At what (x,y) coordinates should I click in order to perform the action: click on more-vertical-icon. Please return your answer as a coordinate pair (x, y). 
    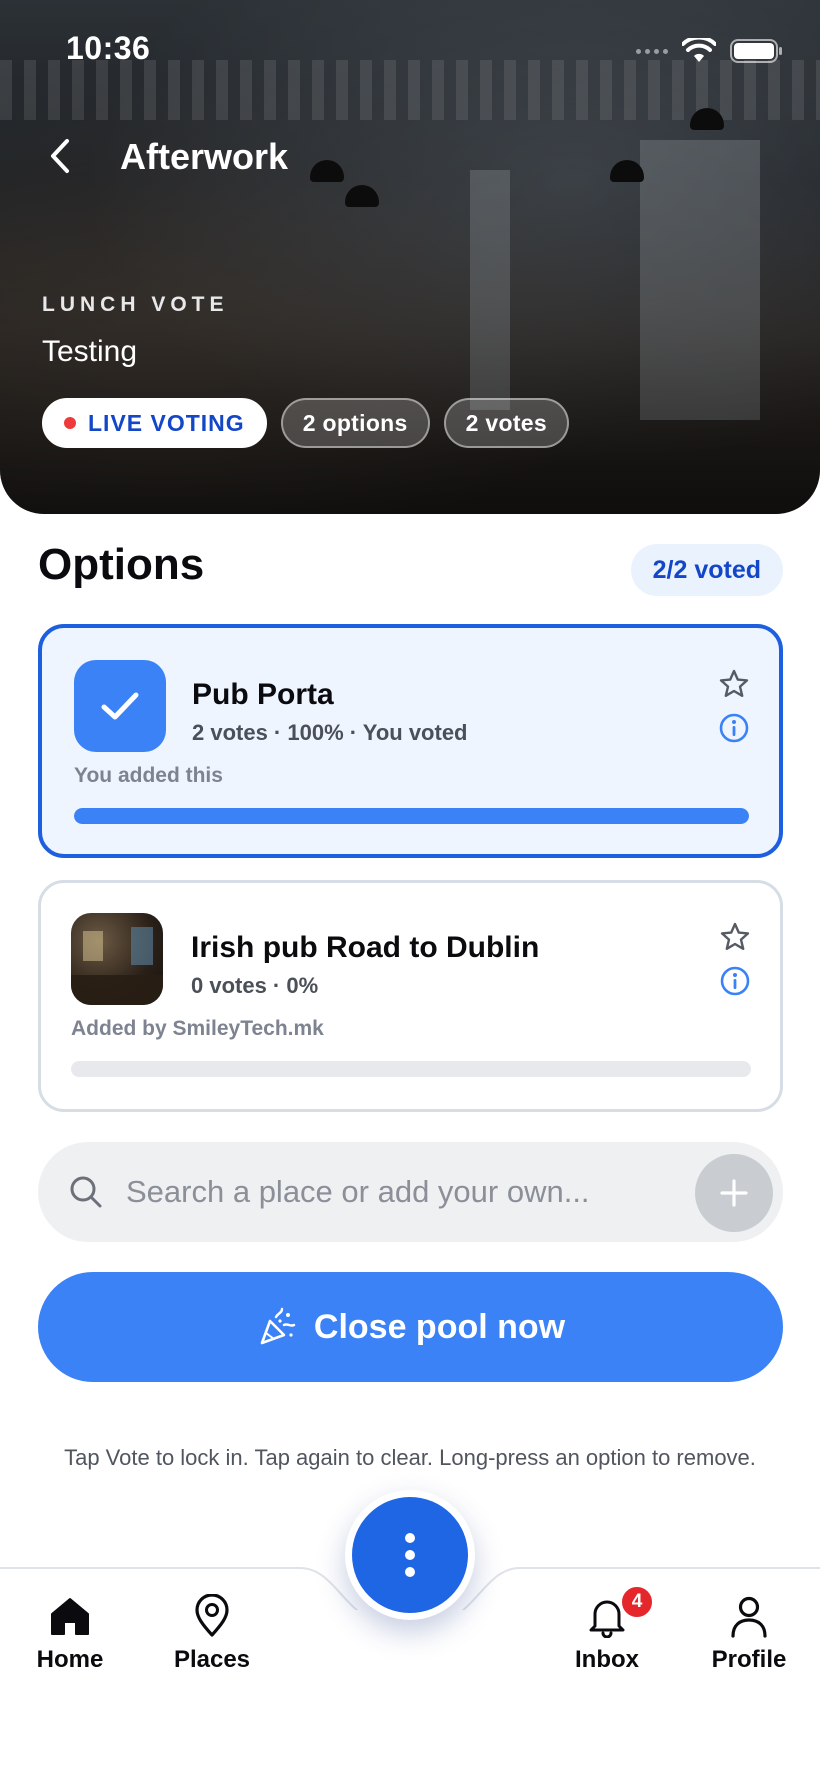
    Looking at the image, I should click on (410, 1555).